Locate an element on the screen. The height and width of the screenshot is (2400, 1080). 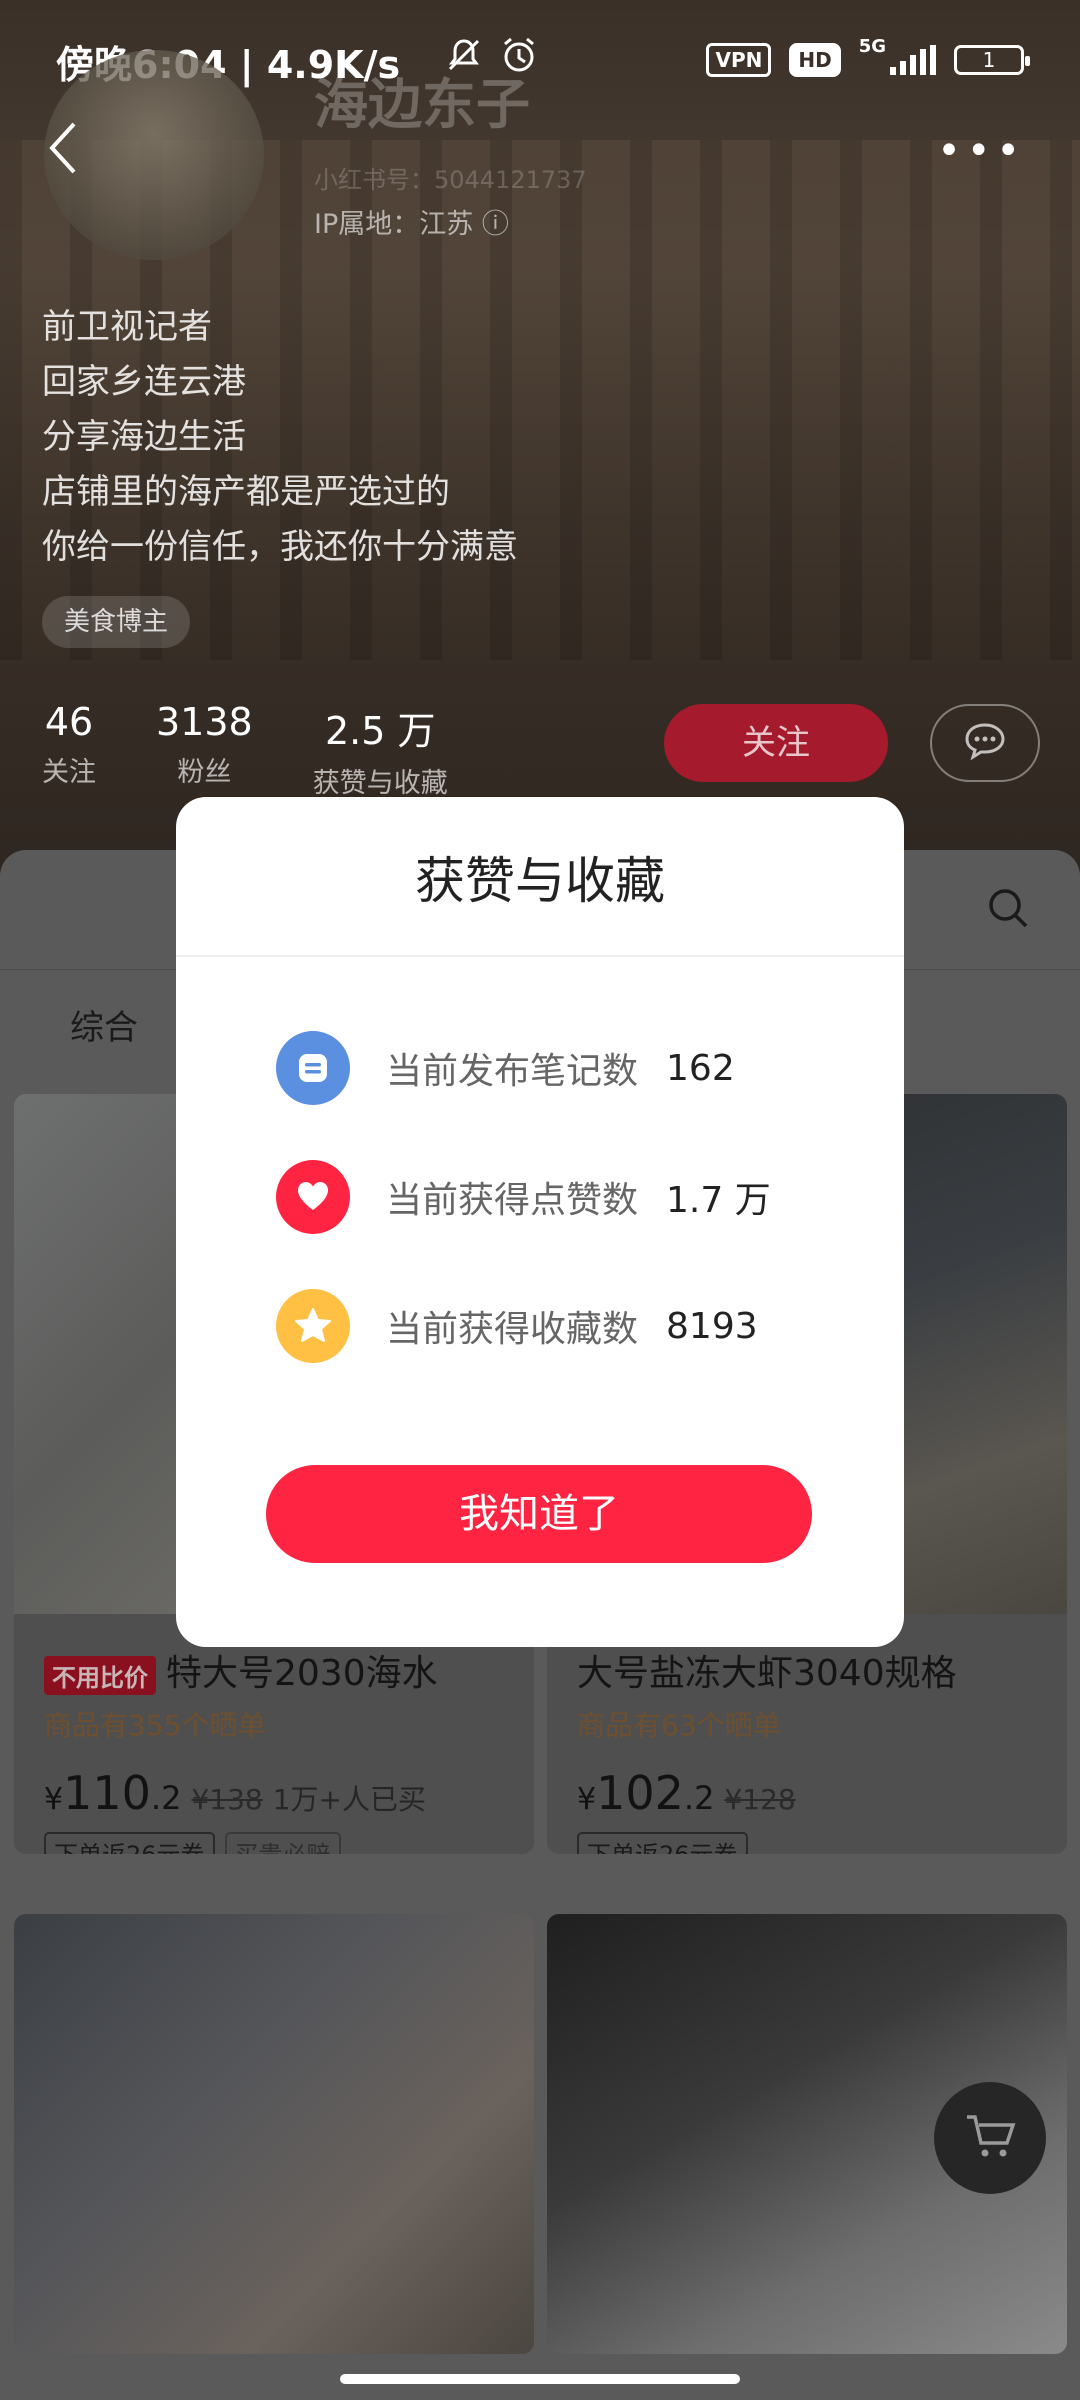
row-label: 当前获得点赞数 is located at coordinates (512, 1200).